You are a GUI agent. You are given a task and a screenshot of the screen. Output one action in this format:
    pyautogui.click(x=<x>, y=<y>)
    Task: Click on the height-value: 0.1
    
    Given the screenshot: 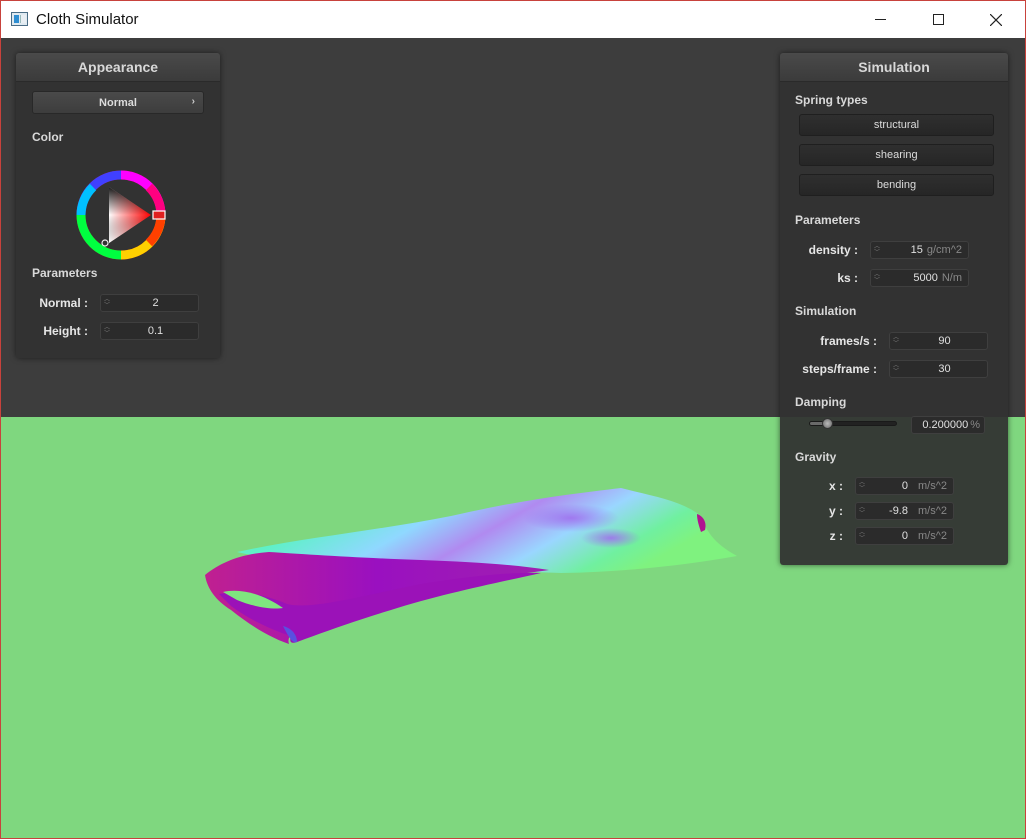 What is the action you would take?
    pyautogui.click(x=155, y=331)
    